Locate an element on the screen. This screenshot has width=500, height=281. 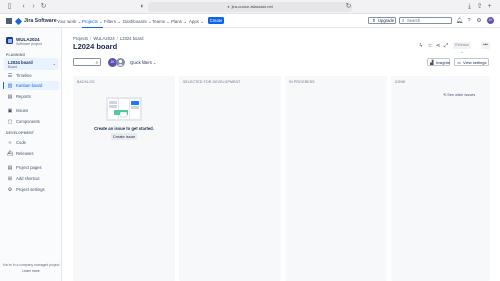
board-search-input: ⌕ is located at coordinates (87, 62).